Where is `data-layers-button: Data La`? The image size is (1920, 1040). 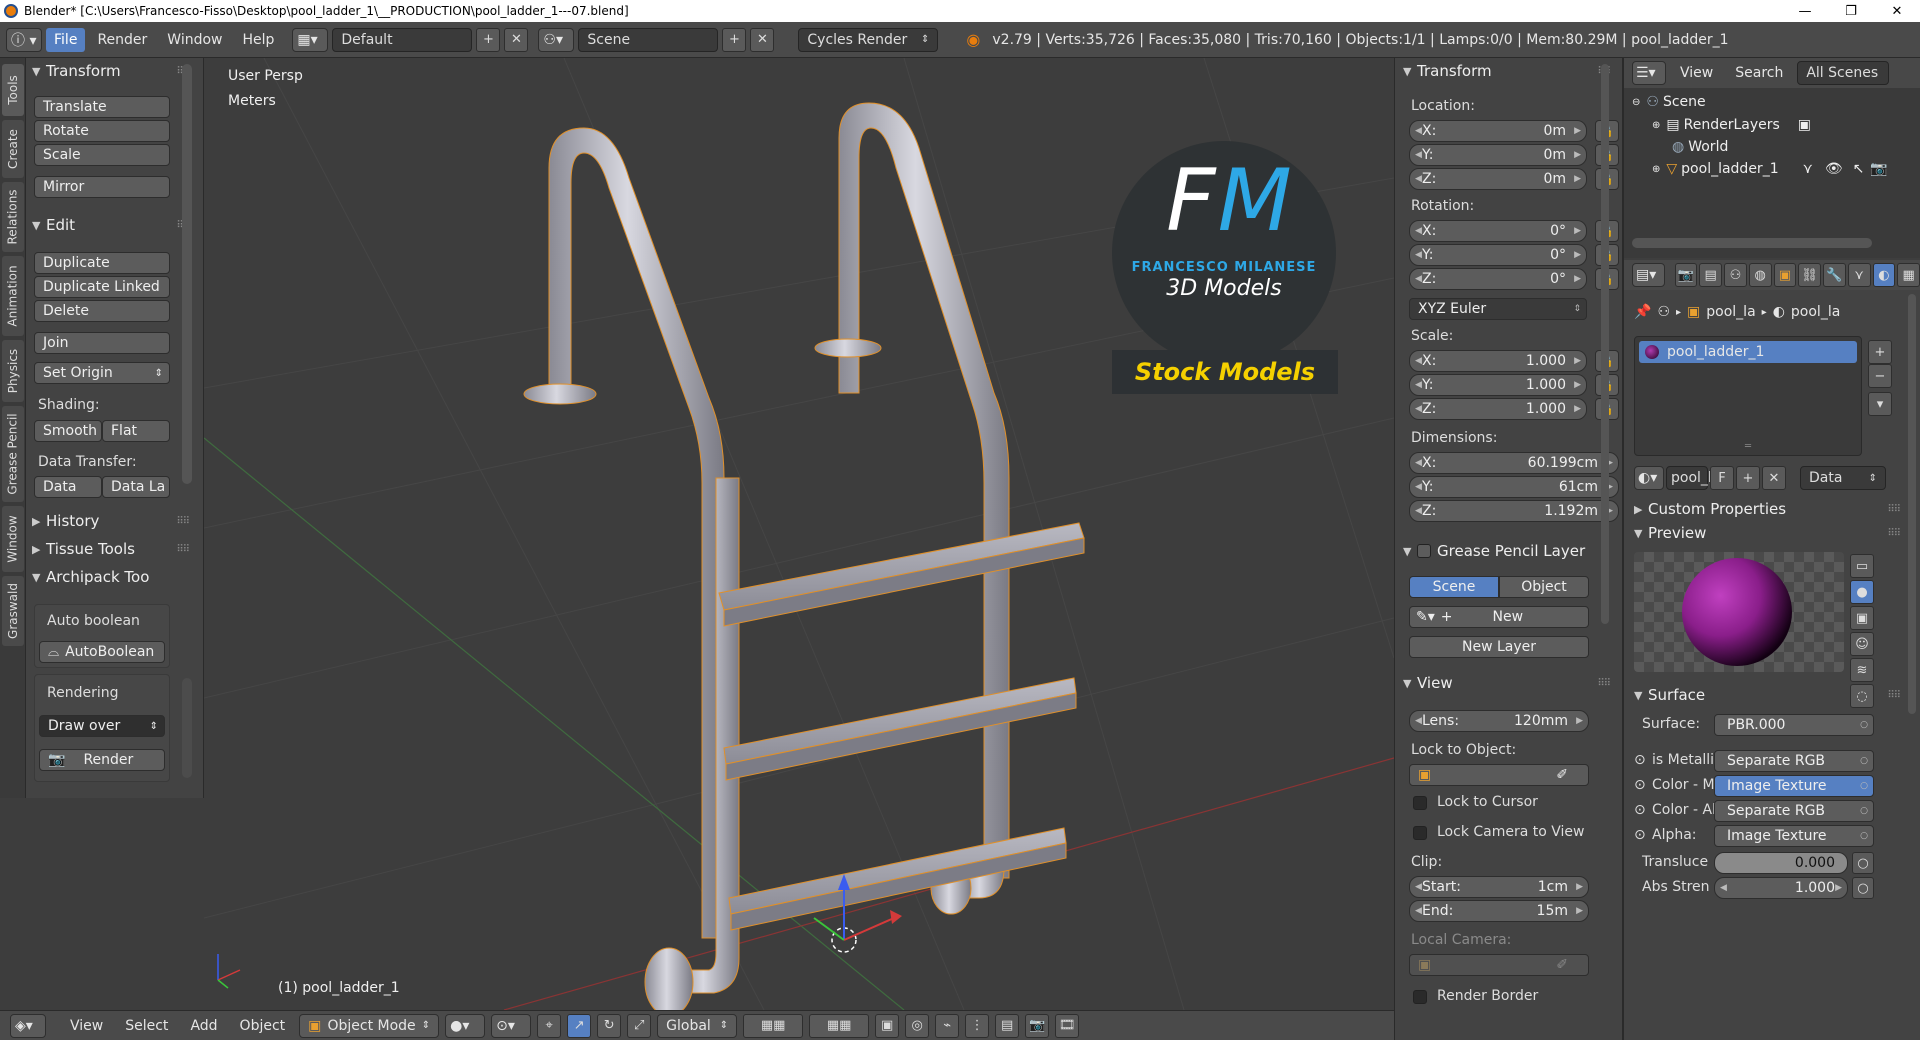
data-layers-button: Data La is located at coordinates (136, 487).